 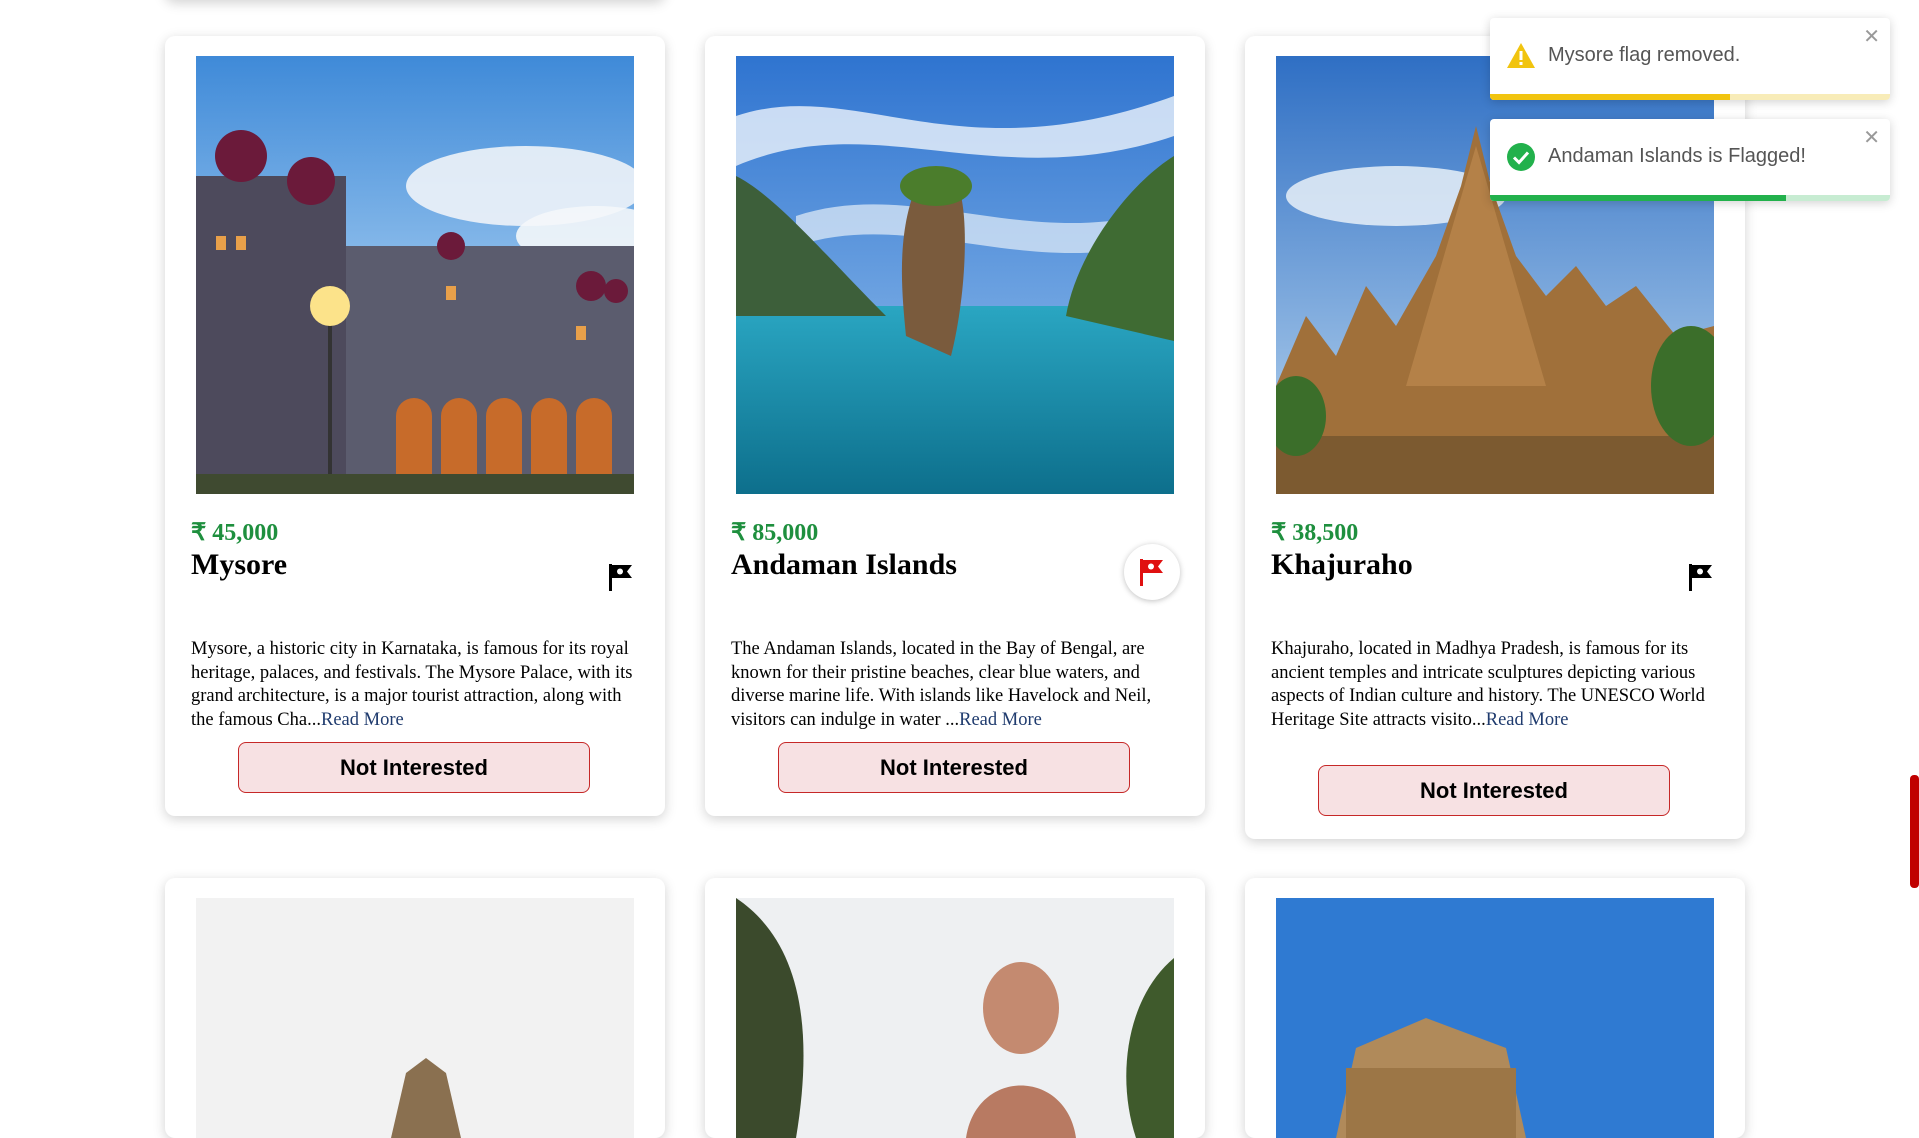 What do you see at coordinates (1521, 157) in the screenshot?
I see `check-circle-icon` at bounding box center [1521, 157].